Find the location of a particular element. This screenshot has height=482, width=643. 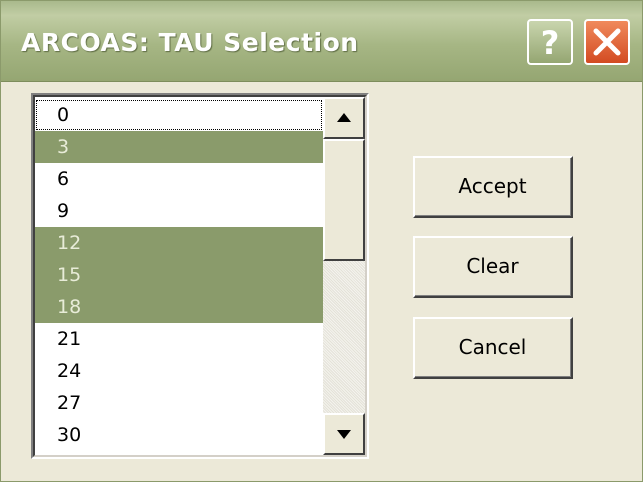

close-button is located at coordinates (607, 42).